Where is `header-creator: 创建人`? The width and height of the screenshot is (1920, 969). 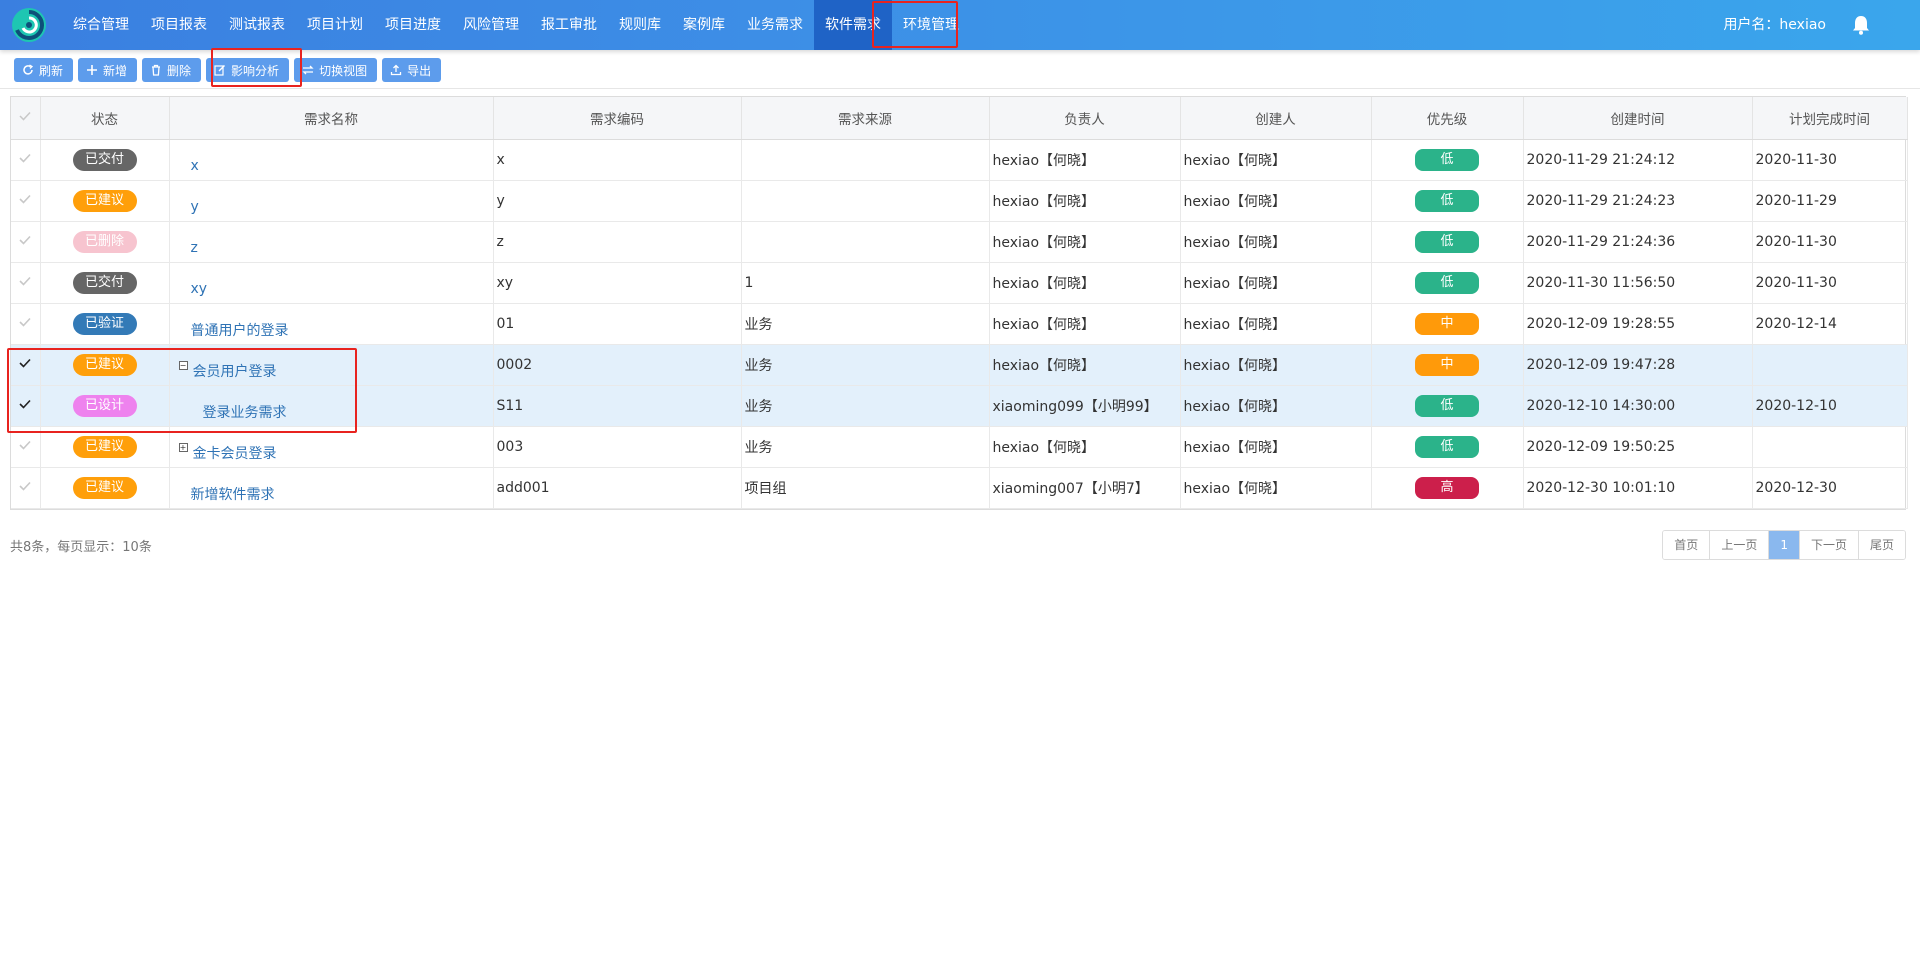
header-creator: 创建人 is located at coordinates (1276, 118).